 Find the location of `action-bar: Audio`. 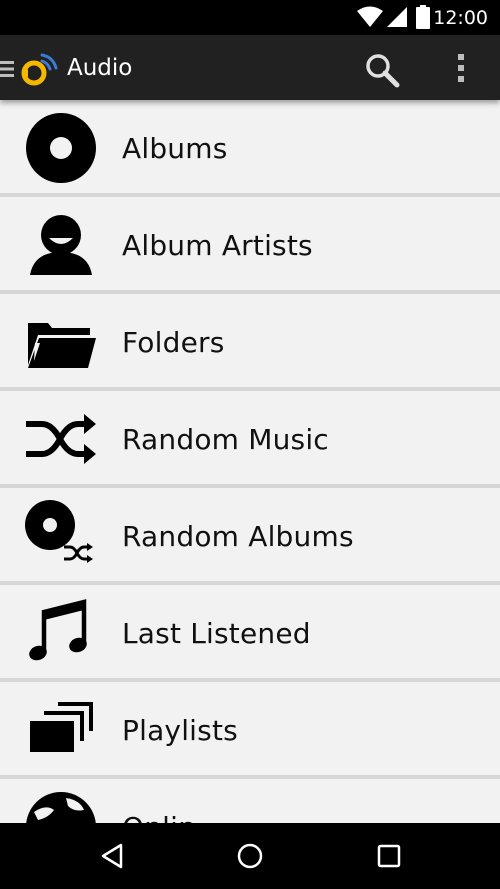

action-bar: Audio is located at coordinates (250, 67).